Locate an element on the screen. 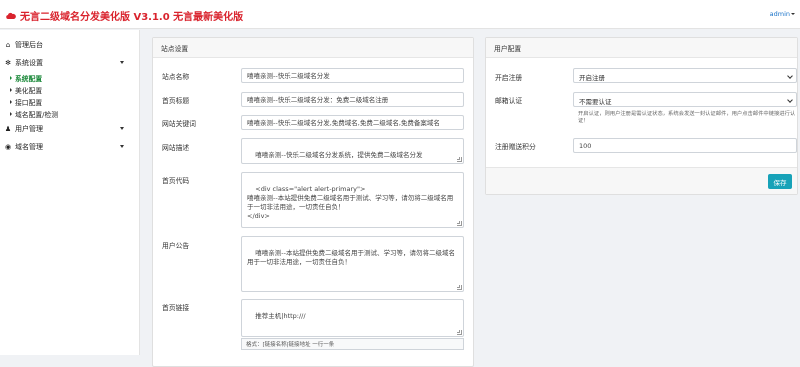 Image resolution: width=800 pixels, height=367 pixels. sidebar-item-label: 用户管理 is located at coordinates (29, 129).